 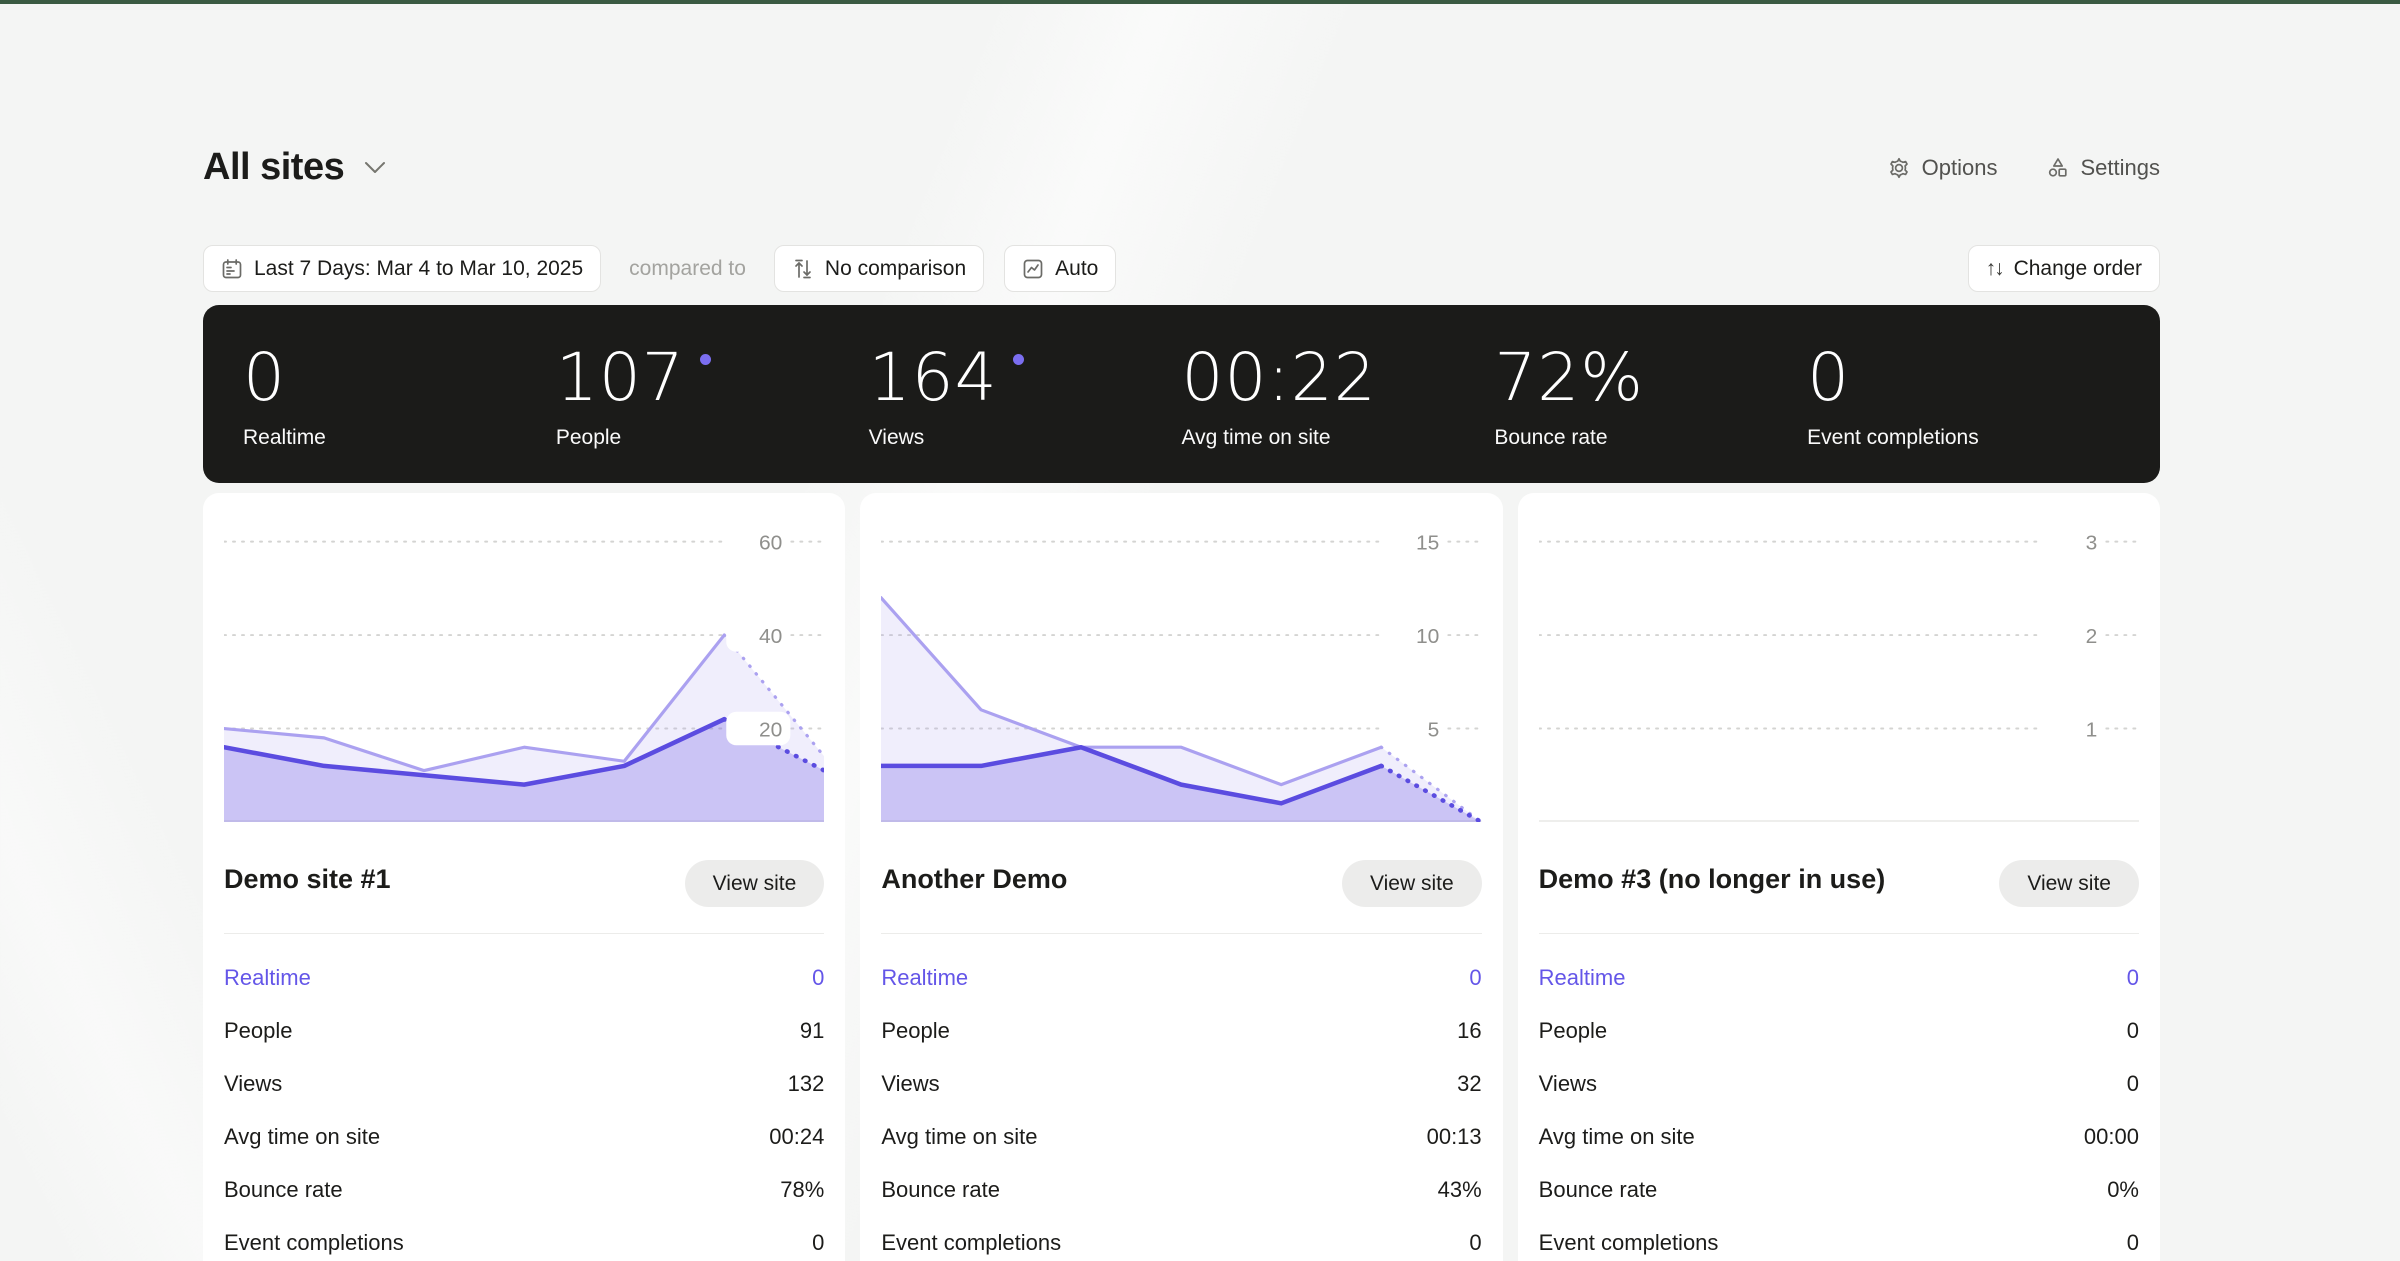 I want to click on stat-row: Avg time on site 00:13, so click(x=1181, y=1136).